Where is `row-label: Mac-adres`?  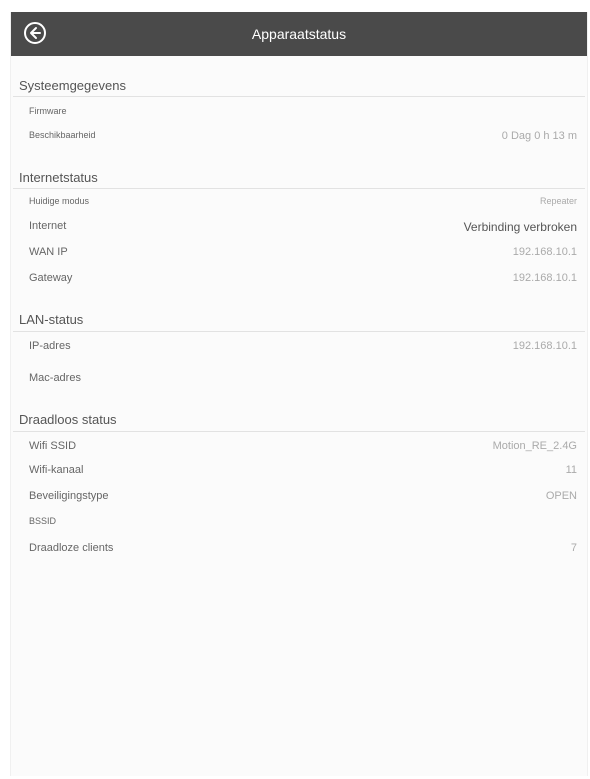 row-label: Mac-adres is located at coordinates (55, 378).